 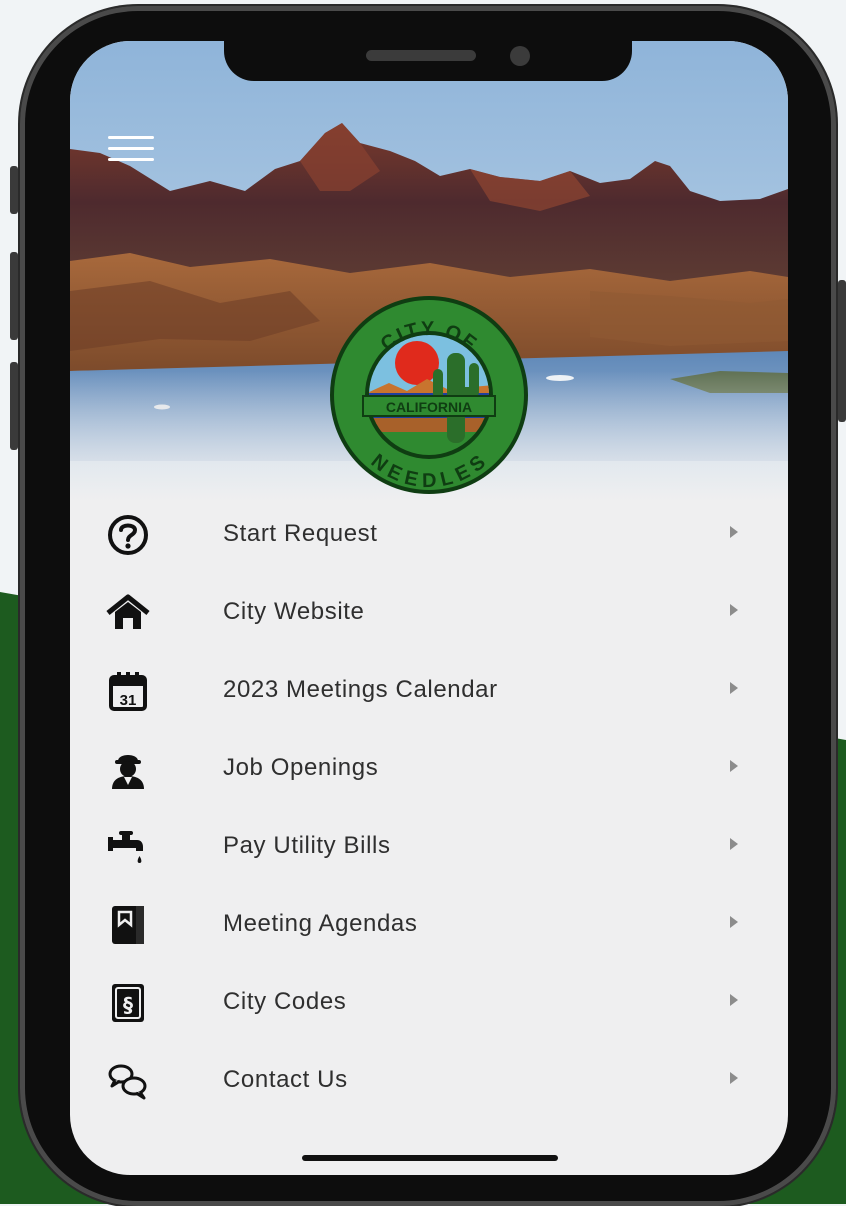 What do you see at coordinates (842, 351) in the screenshot?
I see `phone-power-button` at bounding box center [842, 351].